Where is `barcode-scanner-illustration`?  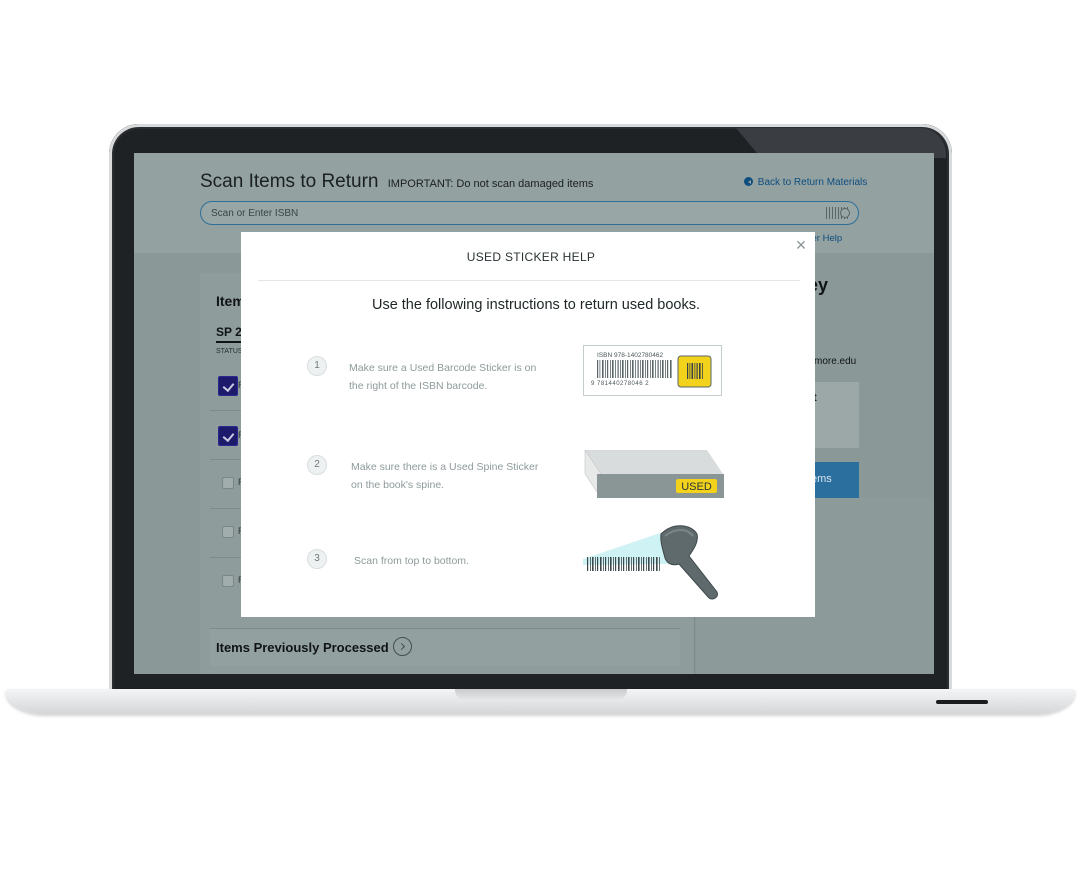 barcode-scanner-illustration is located at coordinates (650, 562).